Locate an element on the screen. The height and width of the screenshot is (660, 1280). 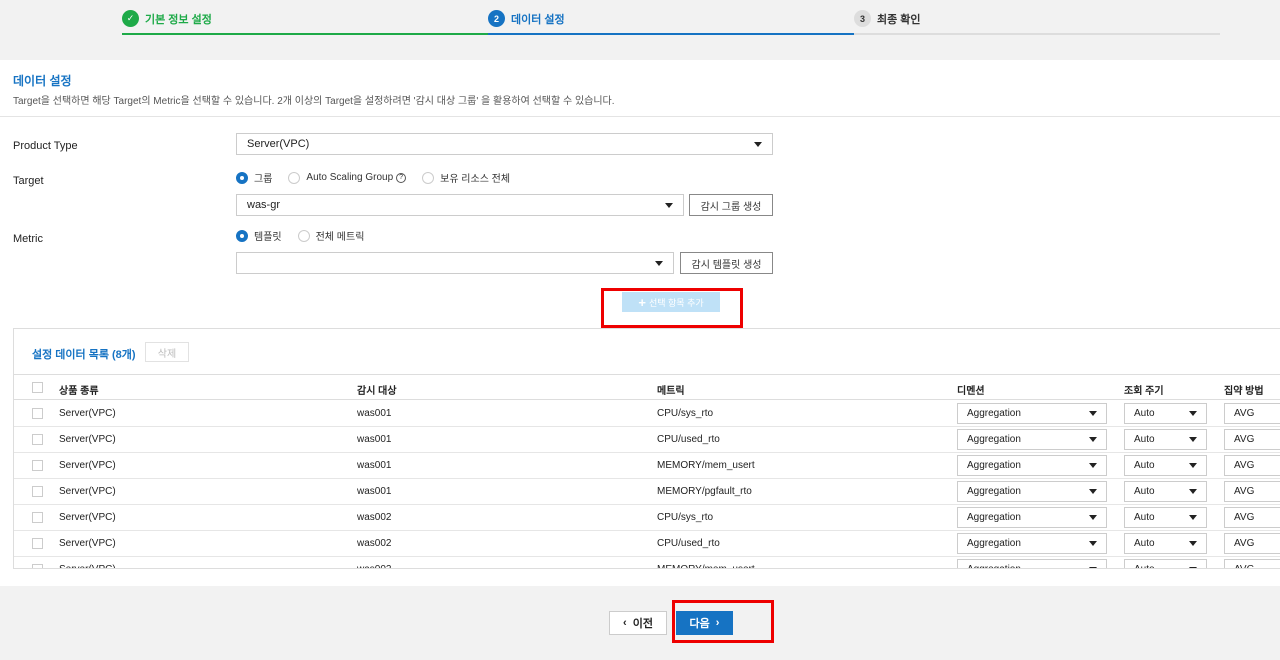
table-header: 상품 종류 감시 대상 메트릭 디멘션 조회 주기 집약 방법 is located at coordinates (647, 387).